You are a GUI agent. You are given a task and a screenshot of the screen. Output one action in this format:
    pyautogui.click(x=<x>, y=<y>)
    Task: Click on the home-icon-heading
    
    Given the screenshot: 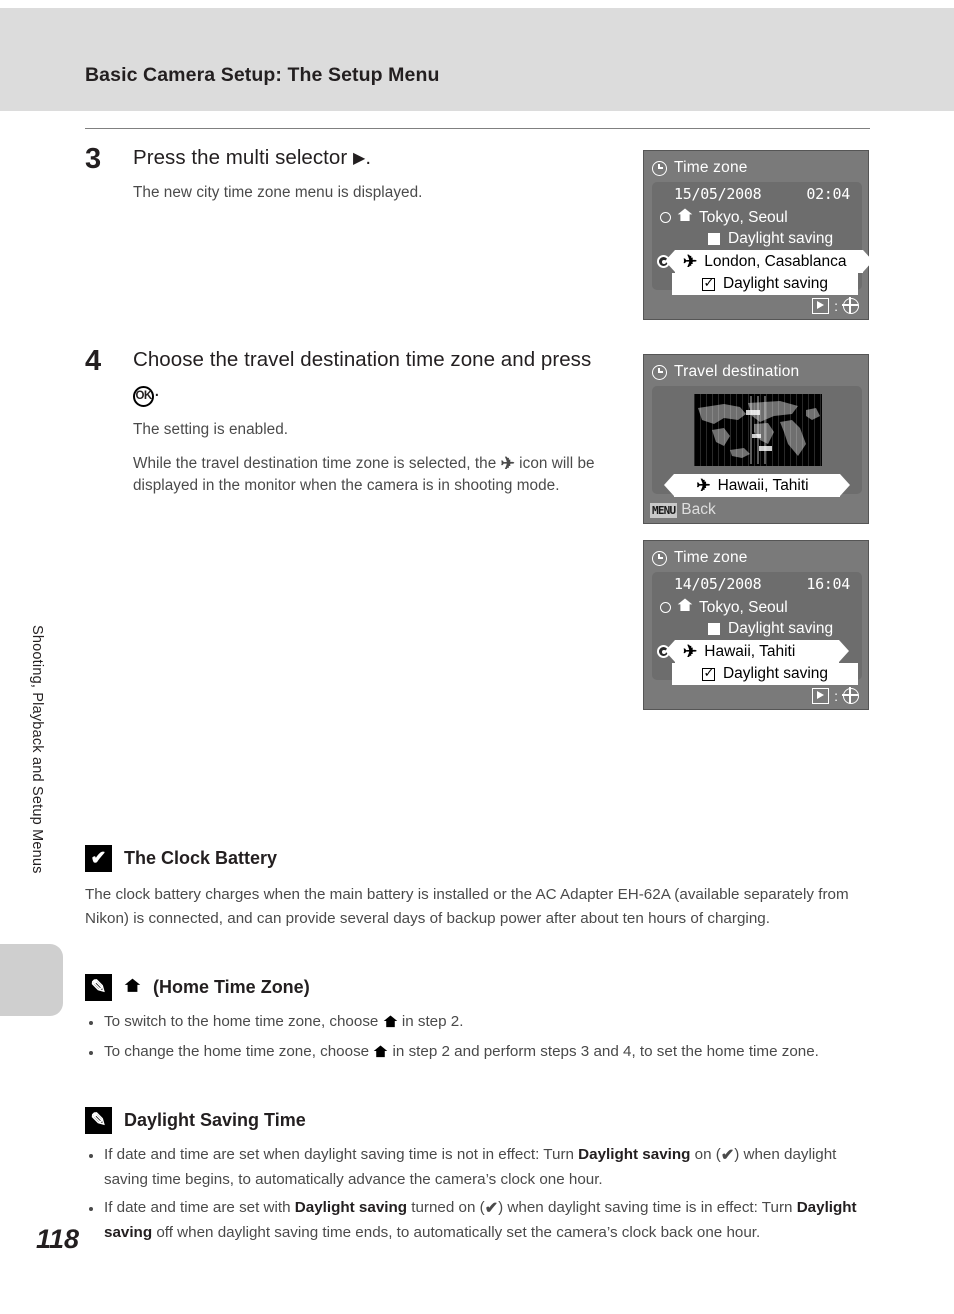 What is the action you would take?
    pyautogui.click(x=132, y=987)
    